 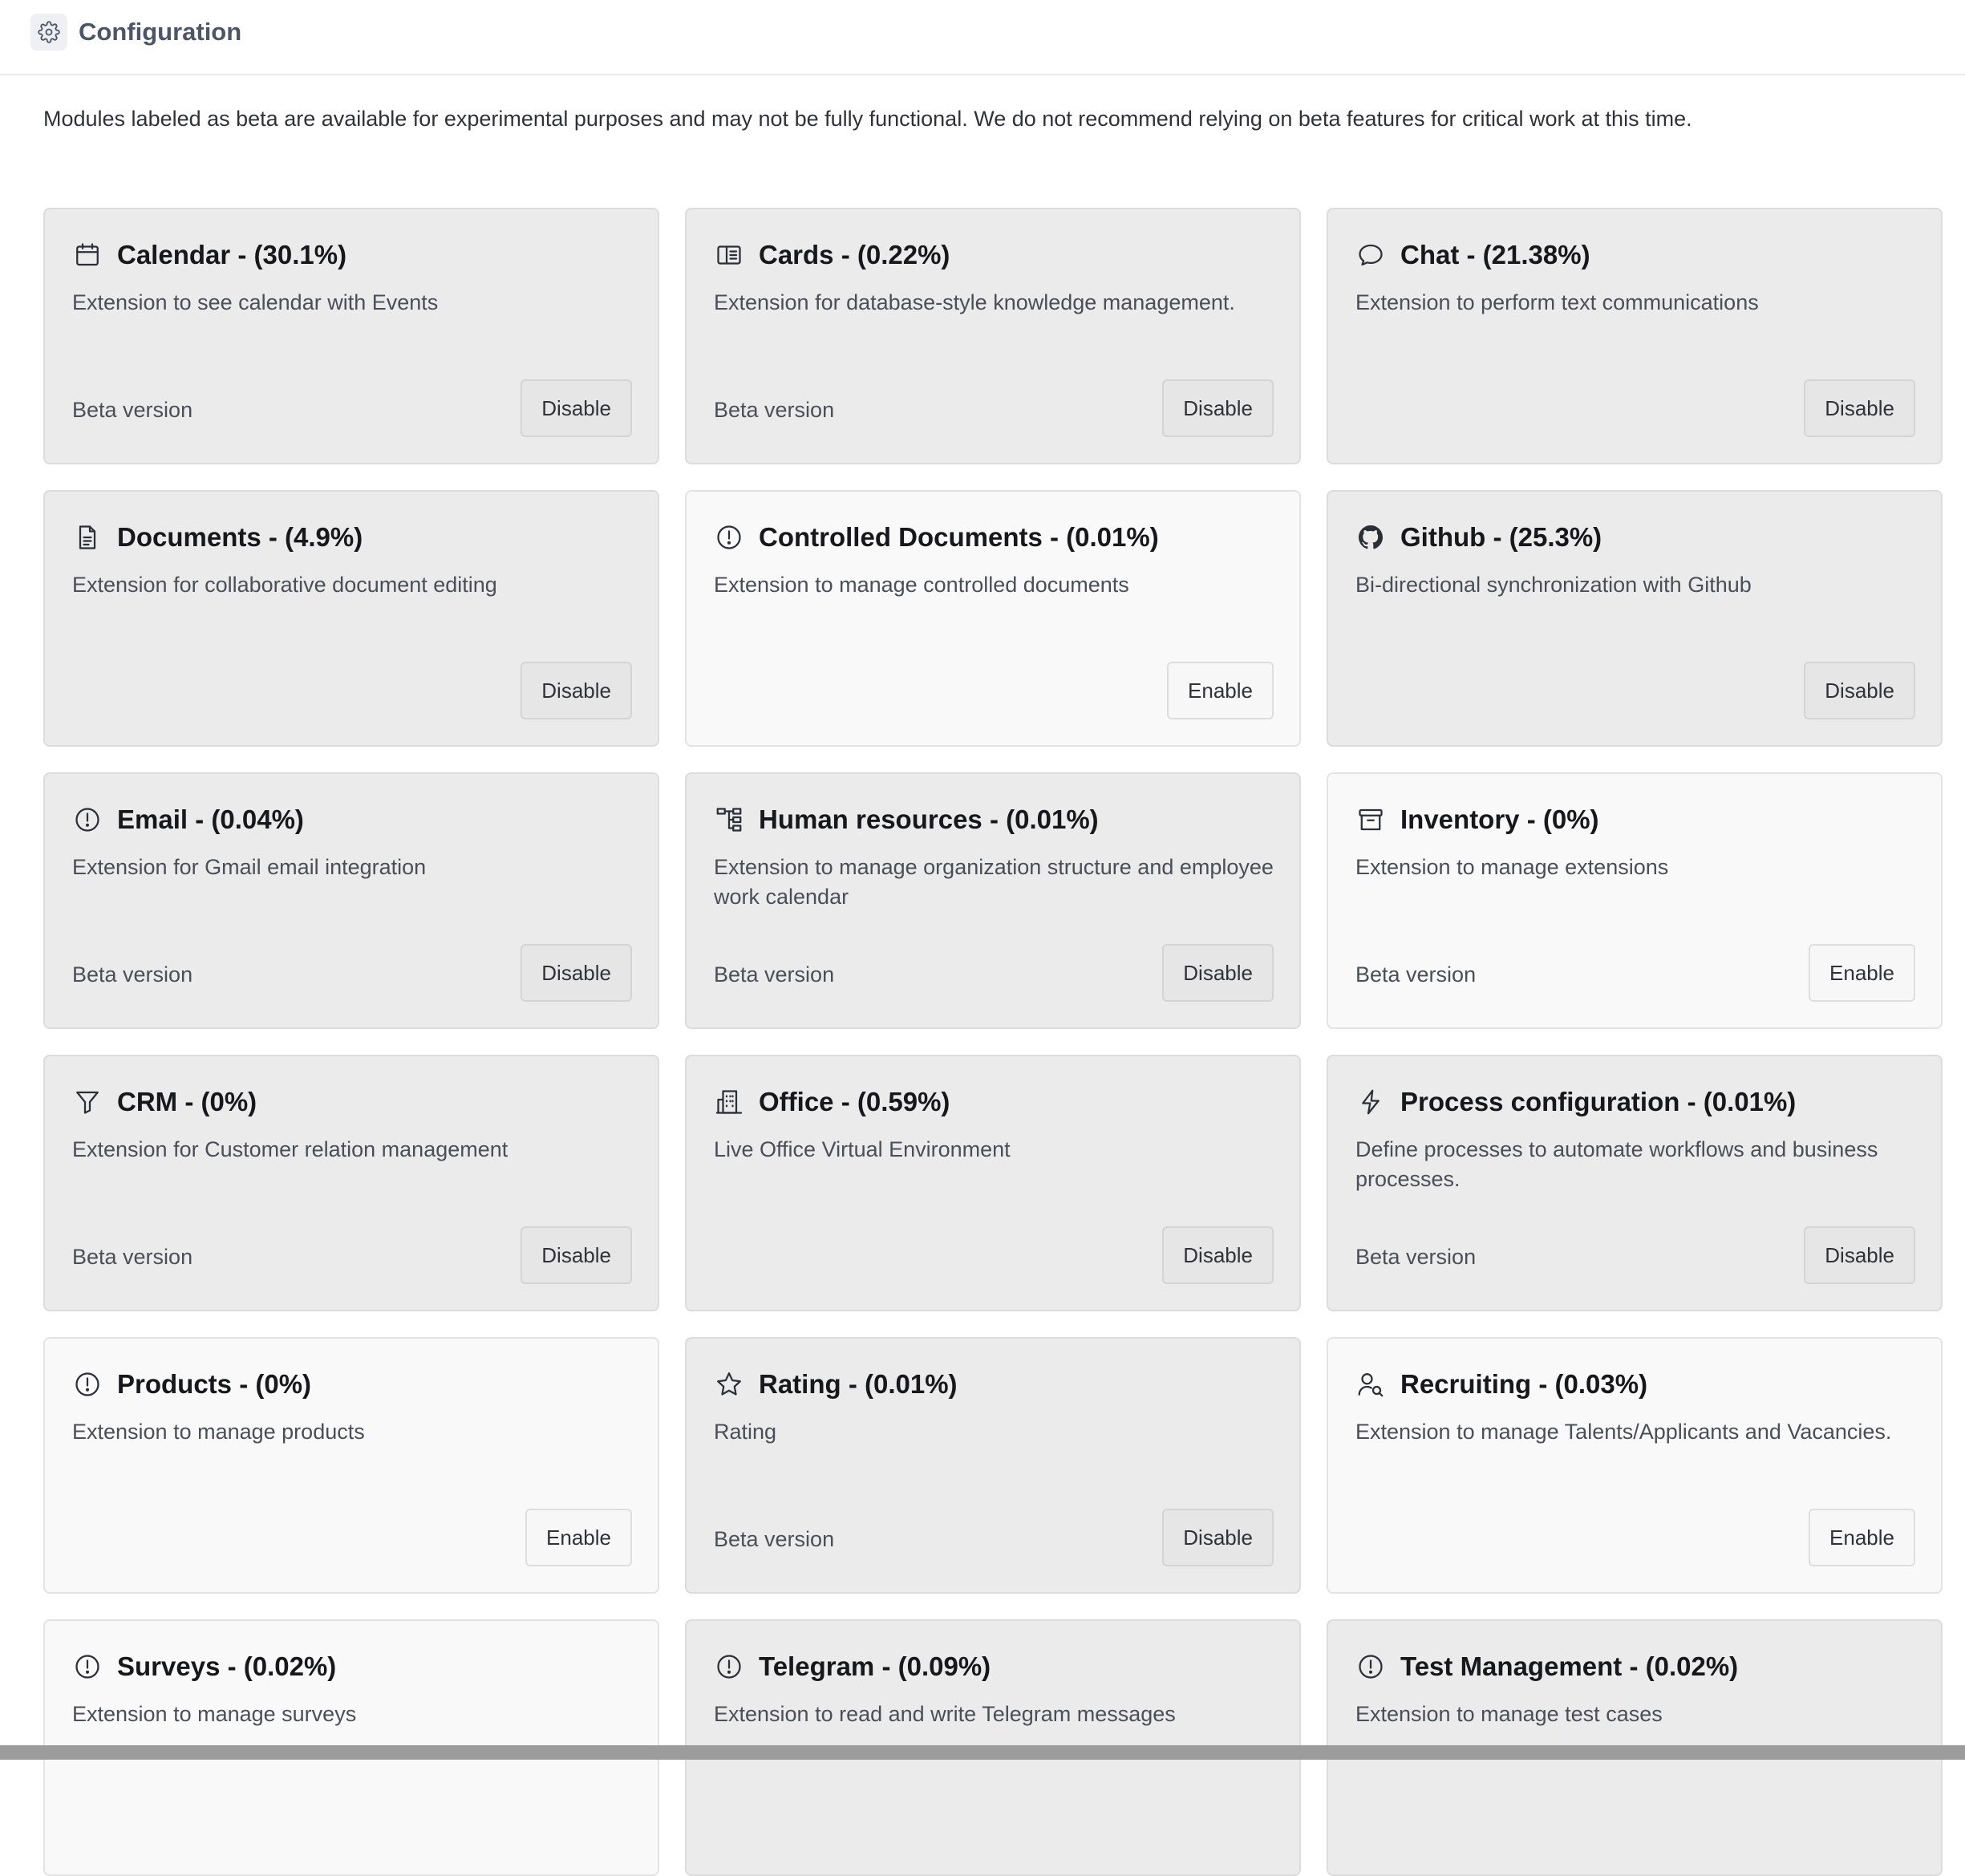 I want to click on module-title: Human resources - (0.01%), so click(x=929, y=819).